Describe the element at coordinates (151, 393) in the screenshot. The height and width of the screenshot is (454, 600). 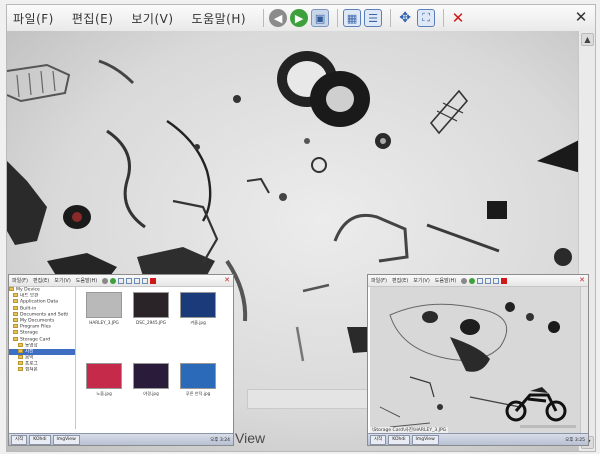
I see `thumbnail-caption: 야경.jpg` at that location.